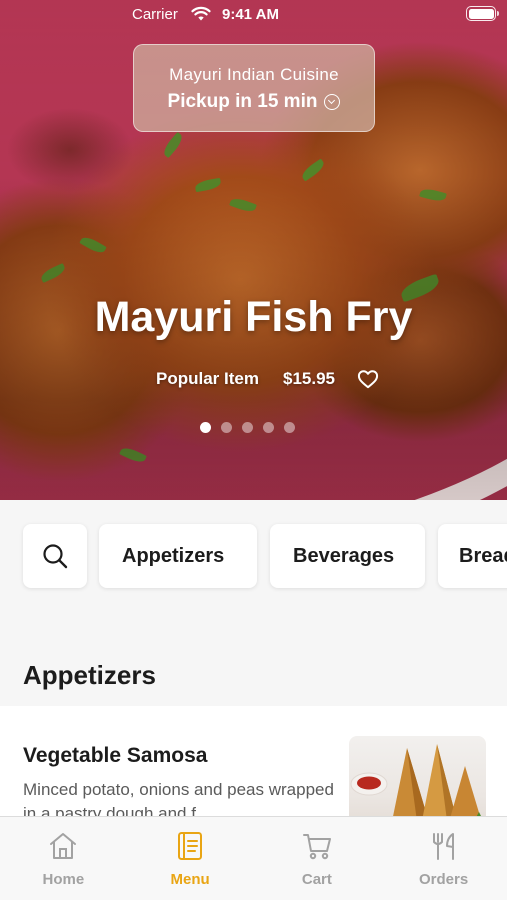 Image resolution: width=507 pixels, height=900 pixels. What do you see at coordinates (254, 88) in the screenshot?
I see `pickup-selector: Mayuri Indian Cuisine Pickup in 15 min` at bounding box center [254, 88].